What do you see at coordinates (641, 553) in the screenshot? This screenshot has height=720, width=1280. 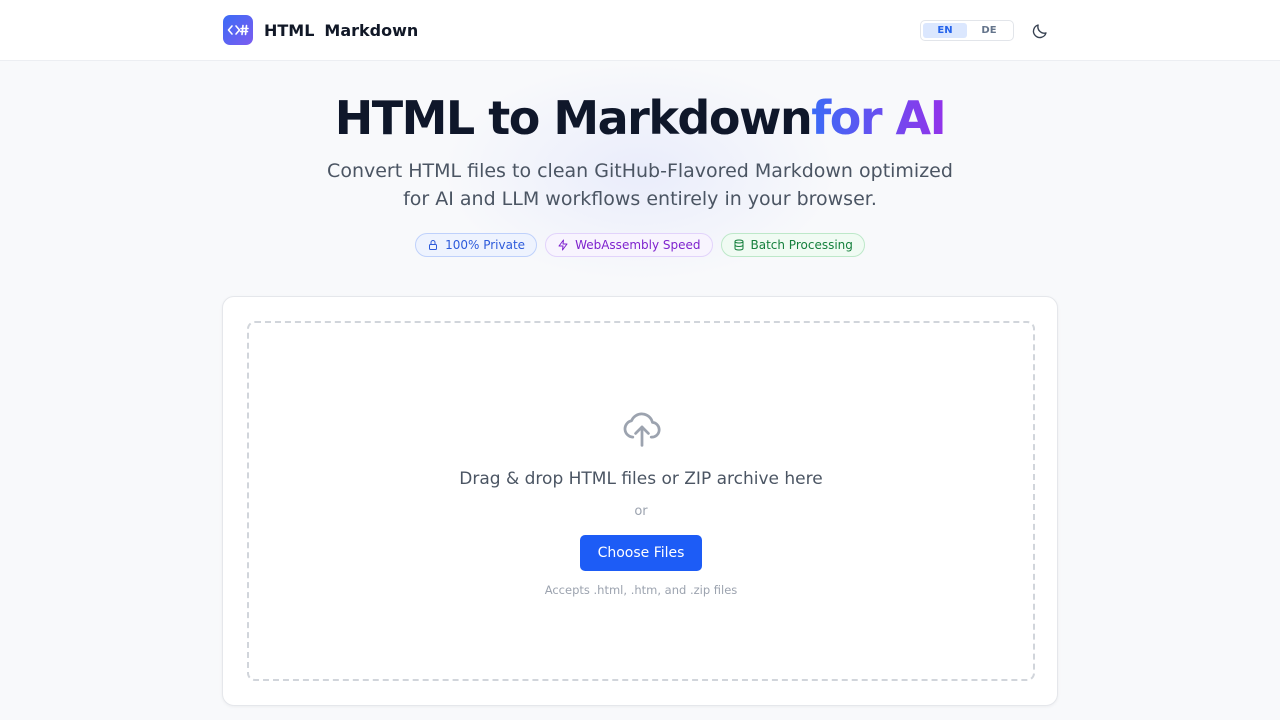 I see `choose-files-button: Choose Files` at bounding box center [641, 553].